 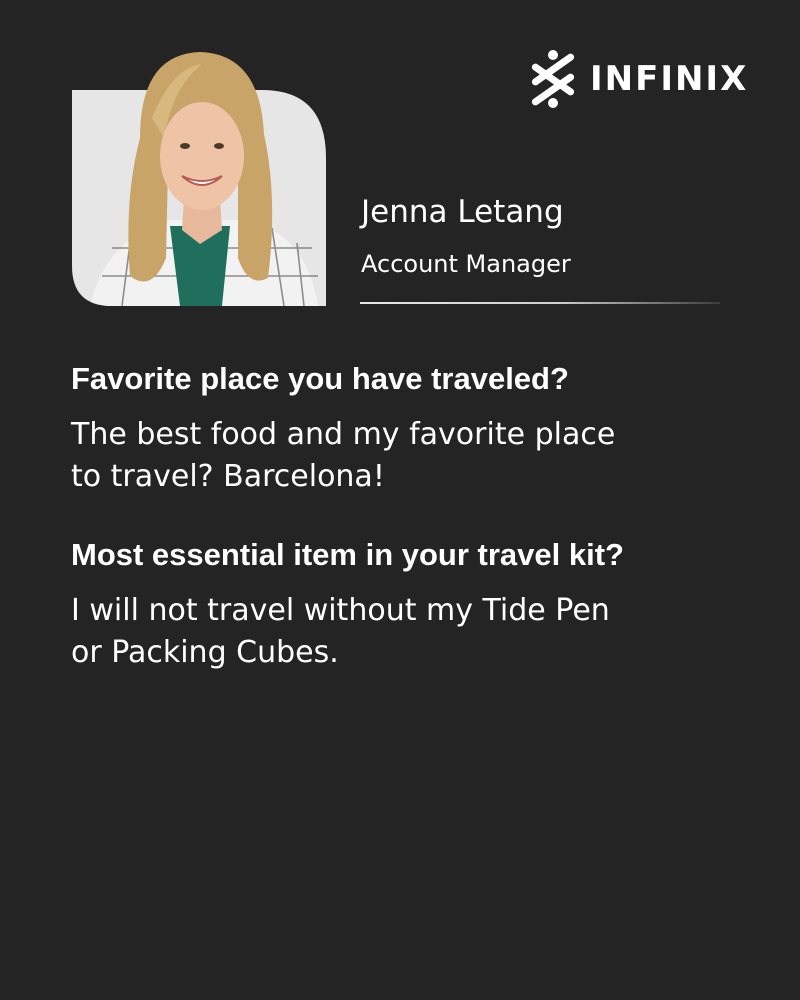 I want to click on portrait-photo, so click(x=199, y=177).